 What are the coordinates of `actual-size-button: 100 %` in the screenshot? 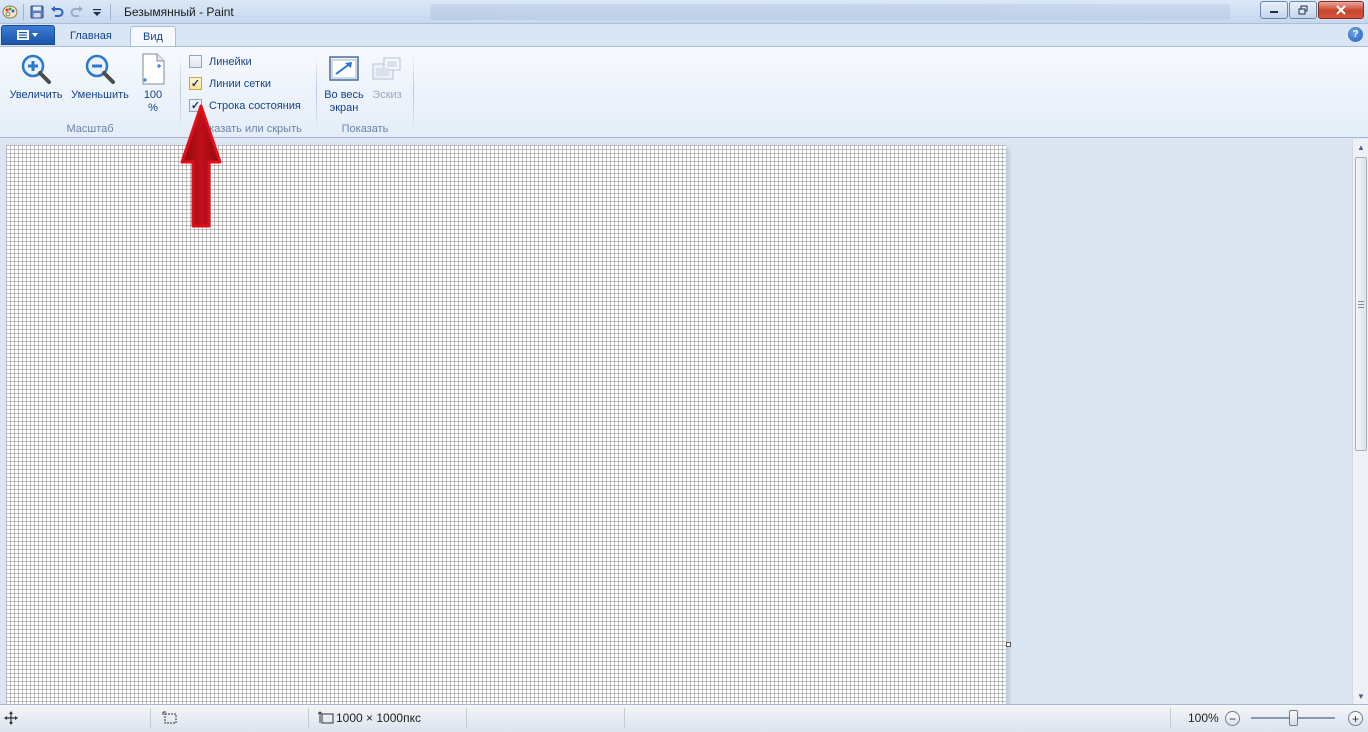 It's located at (153, 83).